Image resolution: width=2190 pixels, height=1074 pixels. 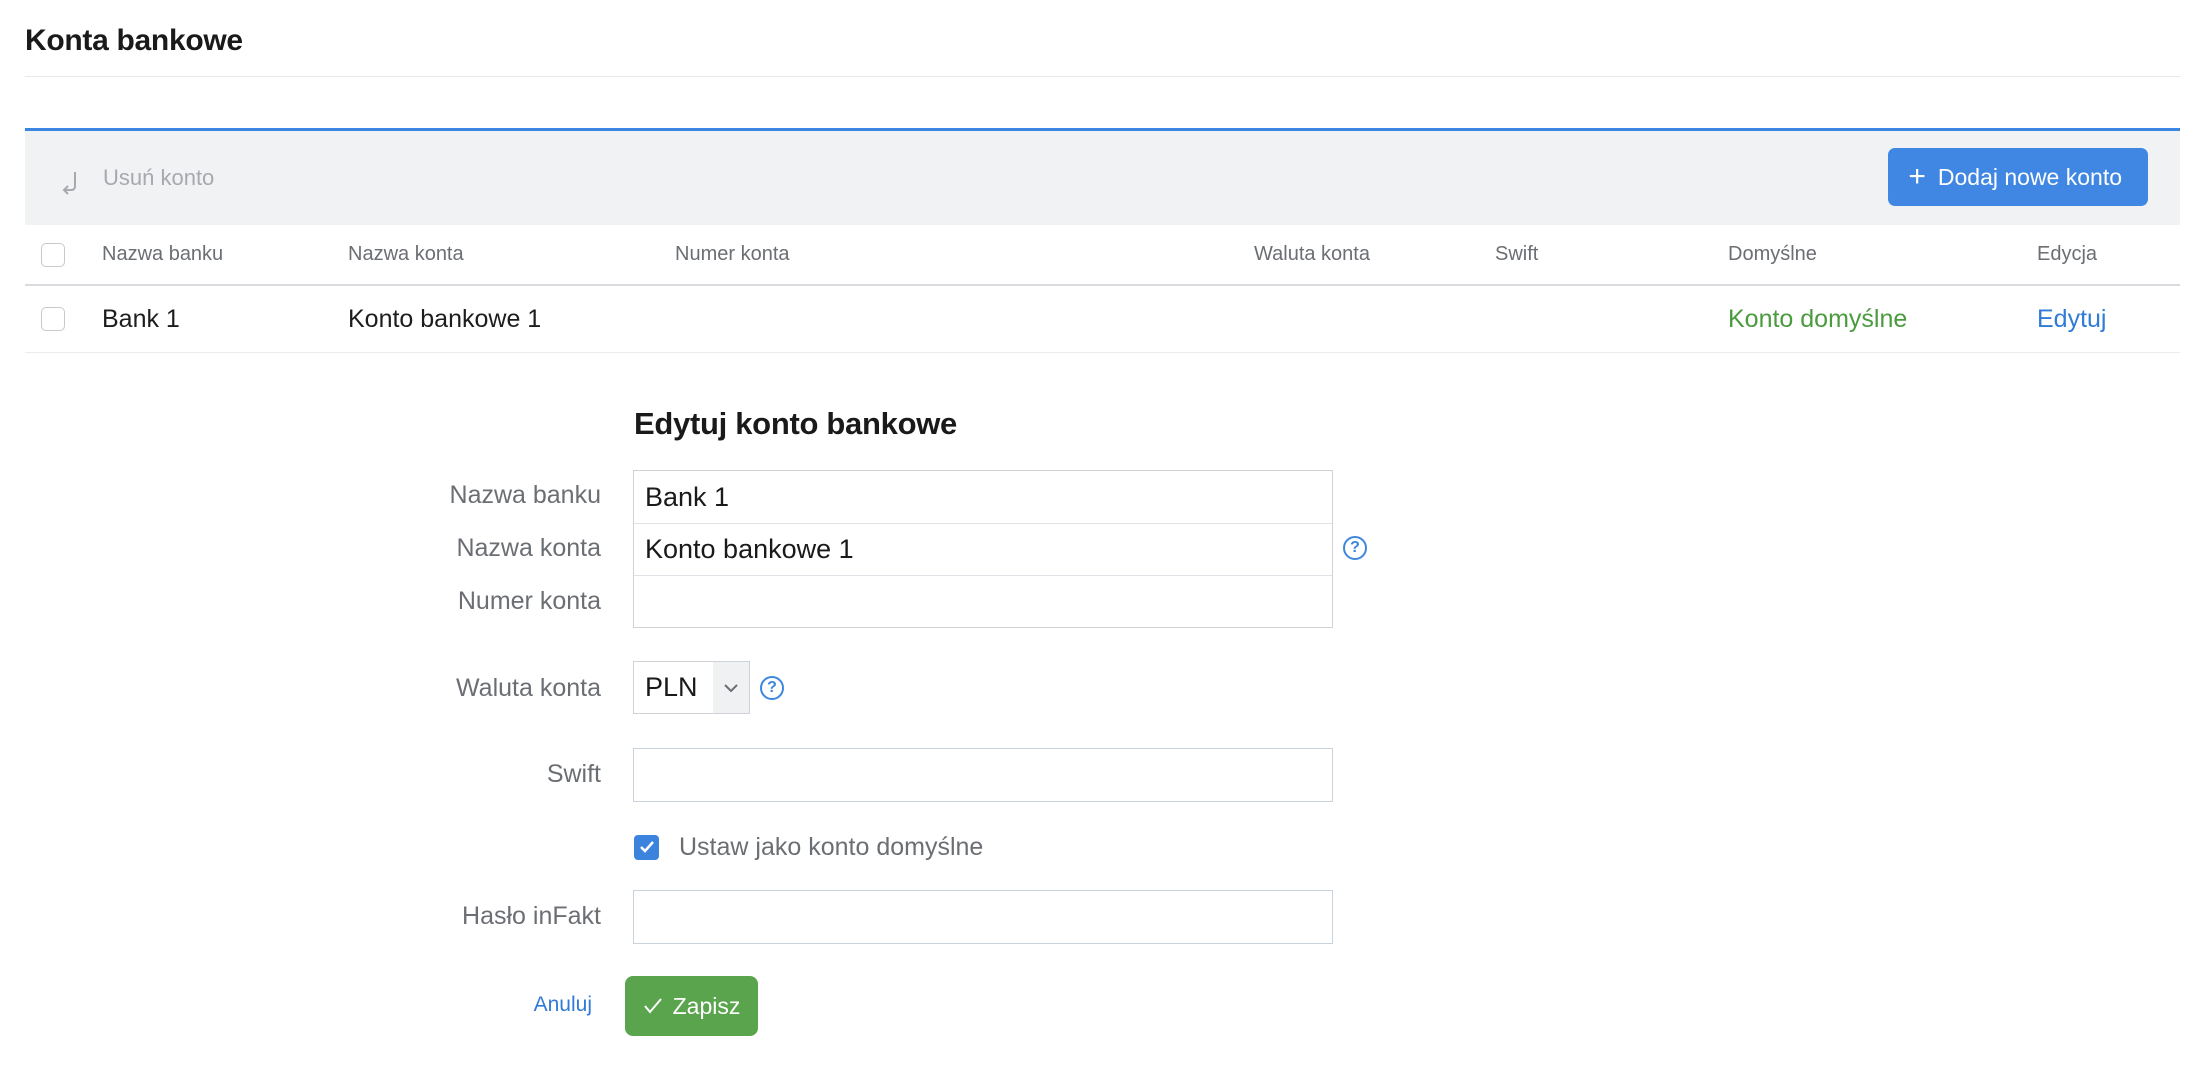 What do you see at coordinates (732, 254) in the screenshot?
I see `header-account-number: Numer konta` at bounding box center [732, 254].